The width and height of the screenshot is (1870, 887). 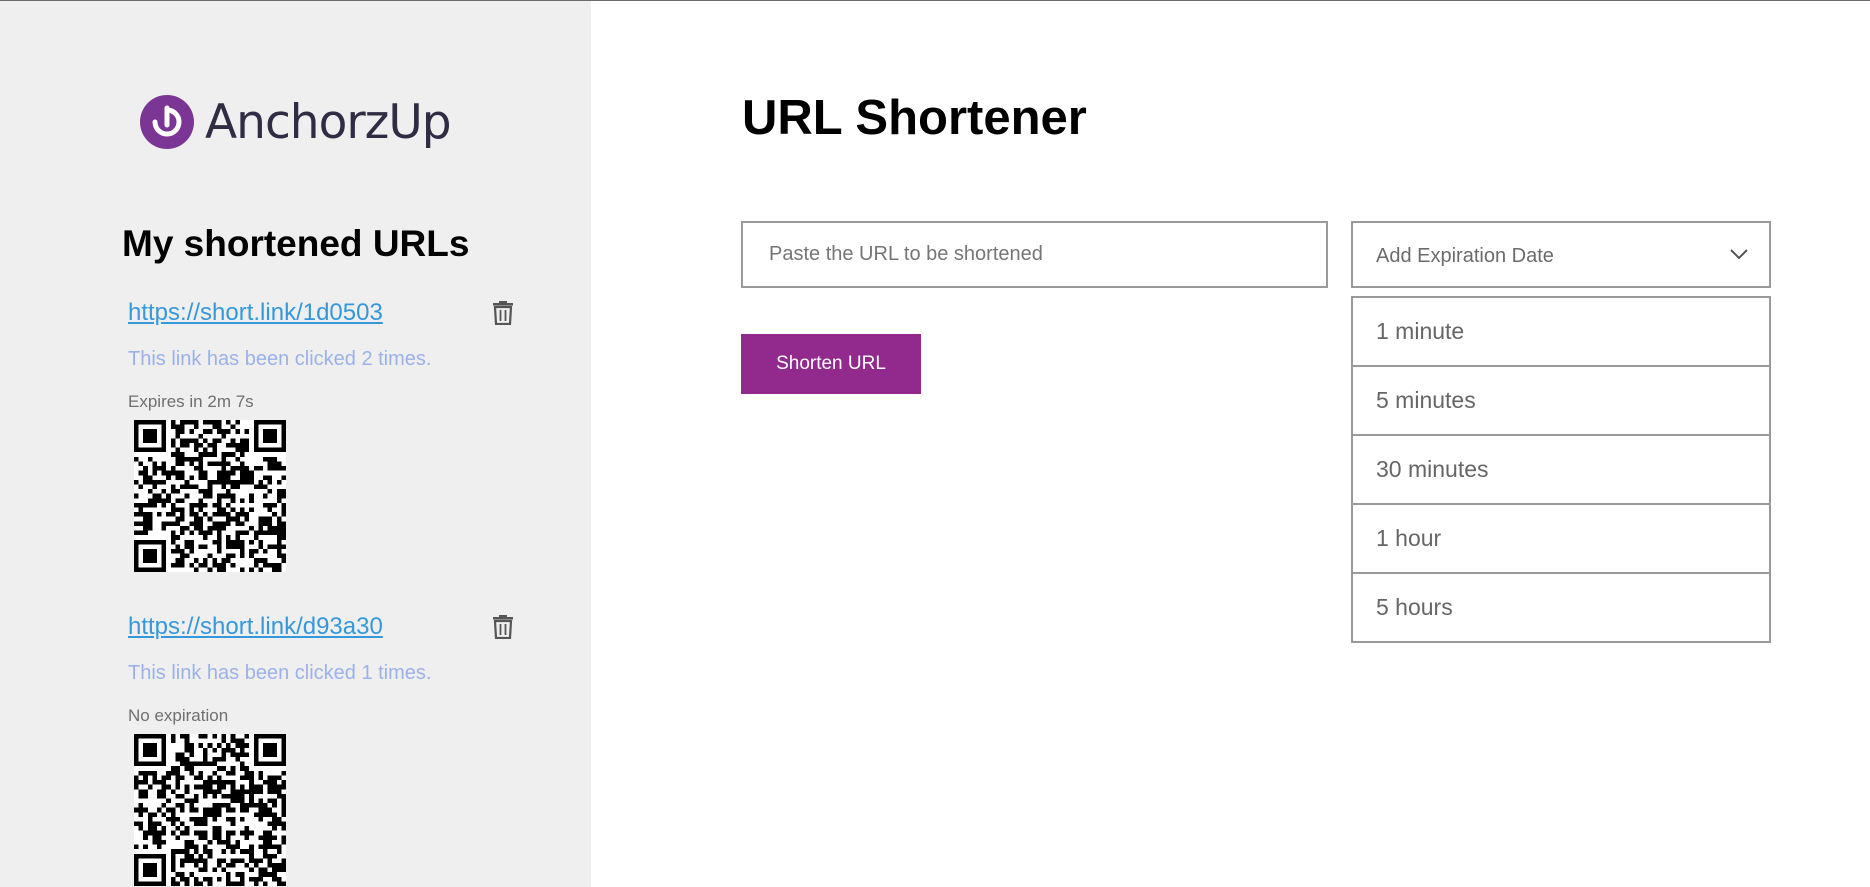 I want to click on expiration-select: Add Expiration Date, so click(x=1561, y=254).